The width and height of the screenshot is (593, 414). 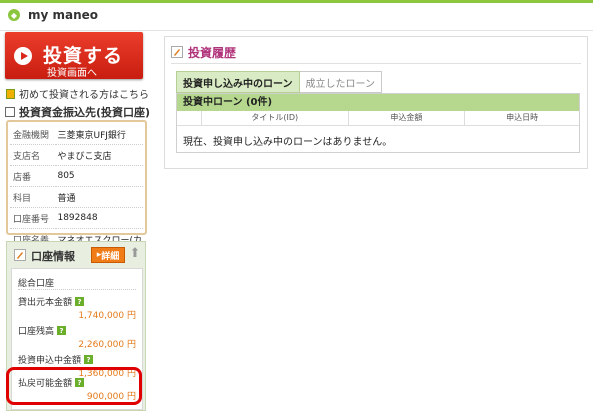 I want to click on account-item-label: 投資申込中金額?, so click(x=56, y=359).